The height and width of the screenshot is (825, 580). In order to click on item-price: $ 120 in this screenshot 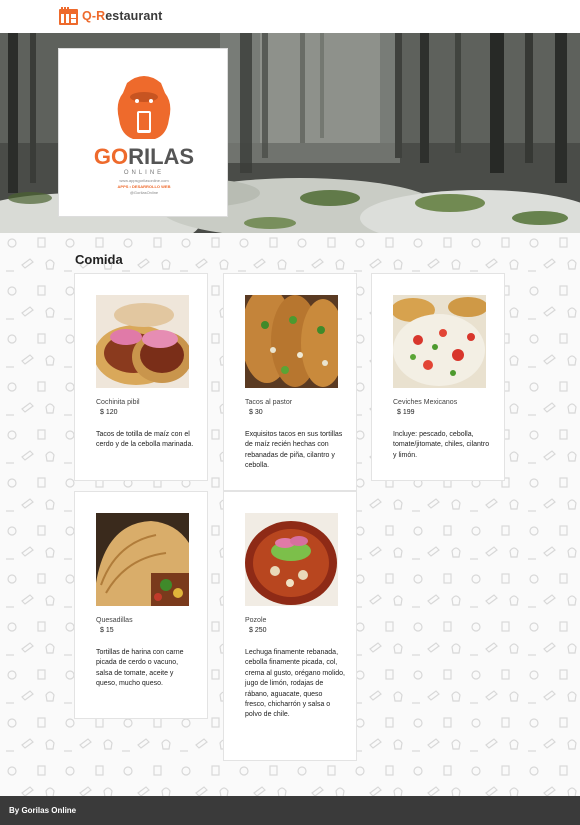, I will do `click(109, 412)`.